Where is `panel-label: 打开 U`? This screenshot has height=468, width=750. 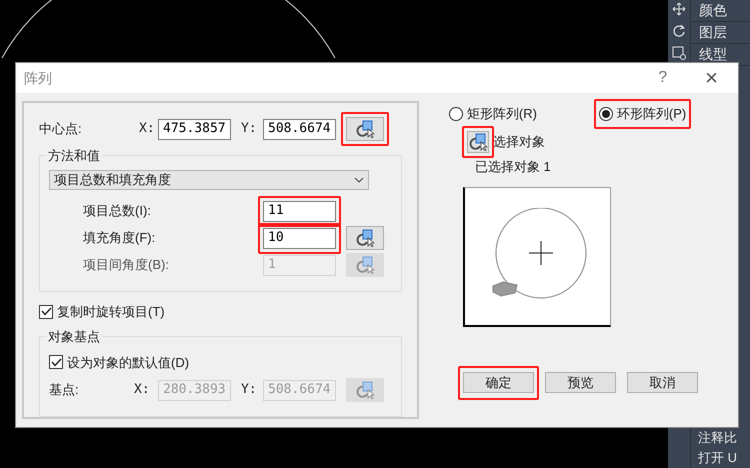 panel-label: 打开 U is located at coordinates (717, 458).